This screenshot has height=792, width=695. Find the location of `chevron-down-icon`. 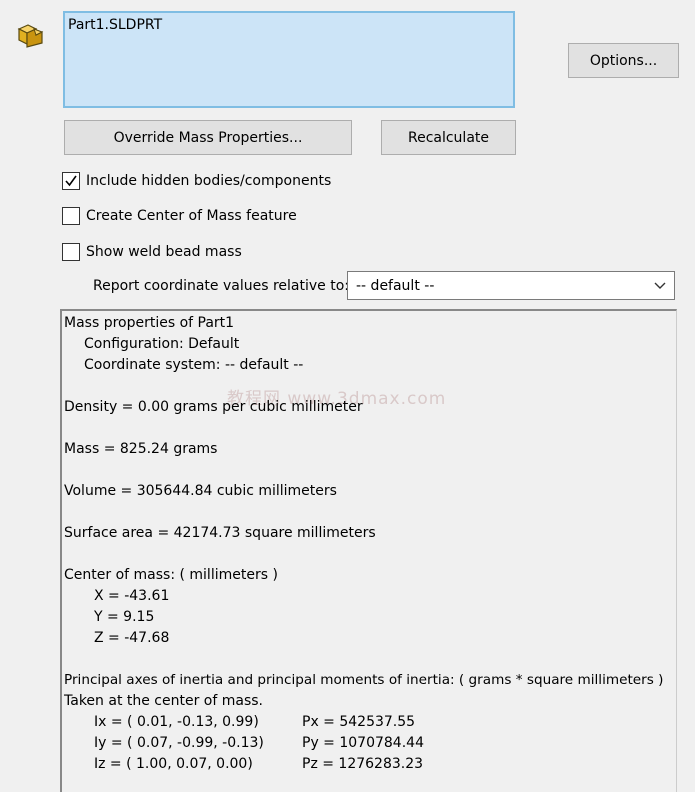

chevron-down-icon is located at coordinates (660, 285).